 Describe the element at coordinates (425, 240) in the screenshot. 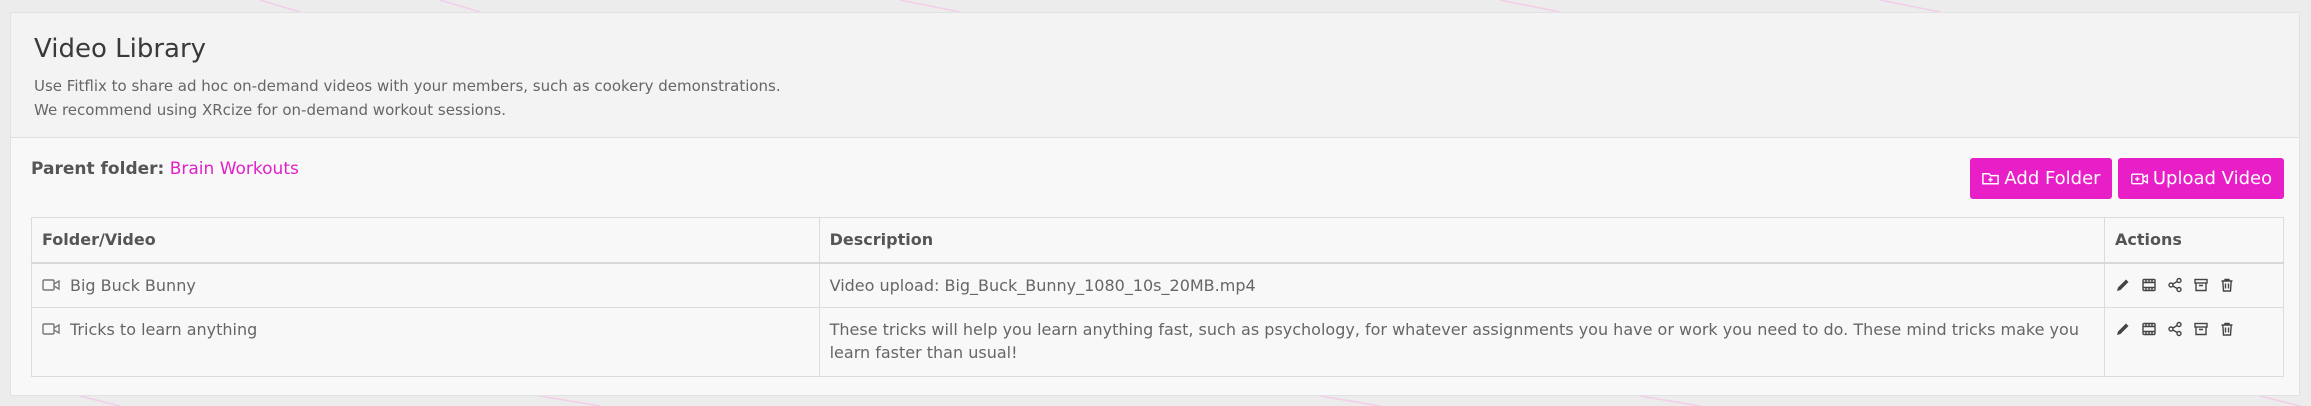

I see `column-header-folder-video: Folder/Video` at that location.